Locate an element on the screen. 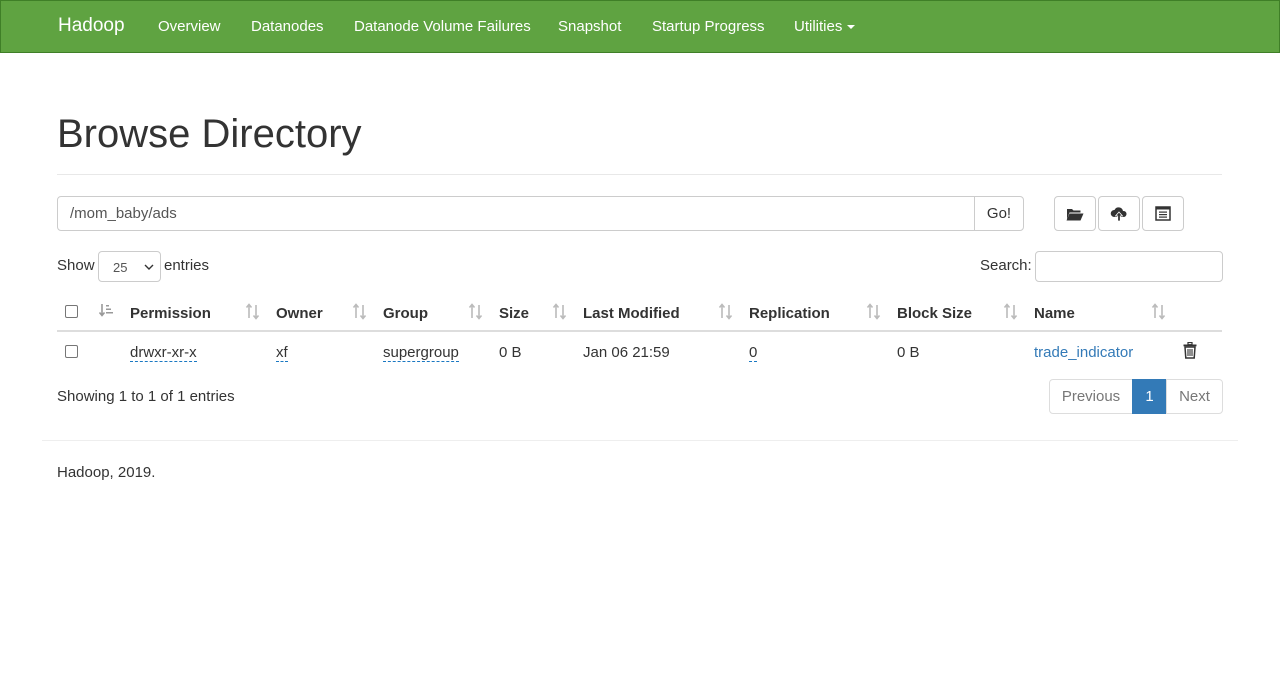  cell-last-modified: Jan 06 21:59 is located at coordinates (626, 352).